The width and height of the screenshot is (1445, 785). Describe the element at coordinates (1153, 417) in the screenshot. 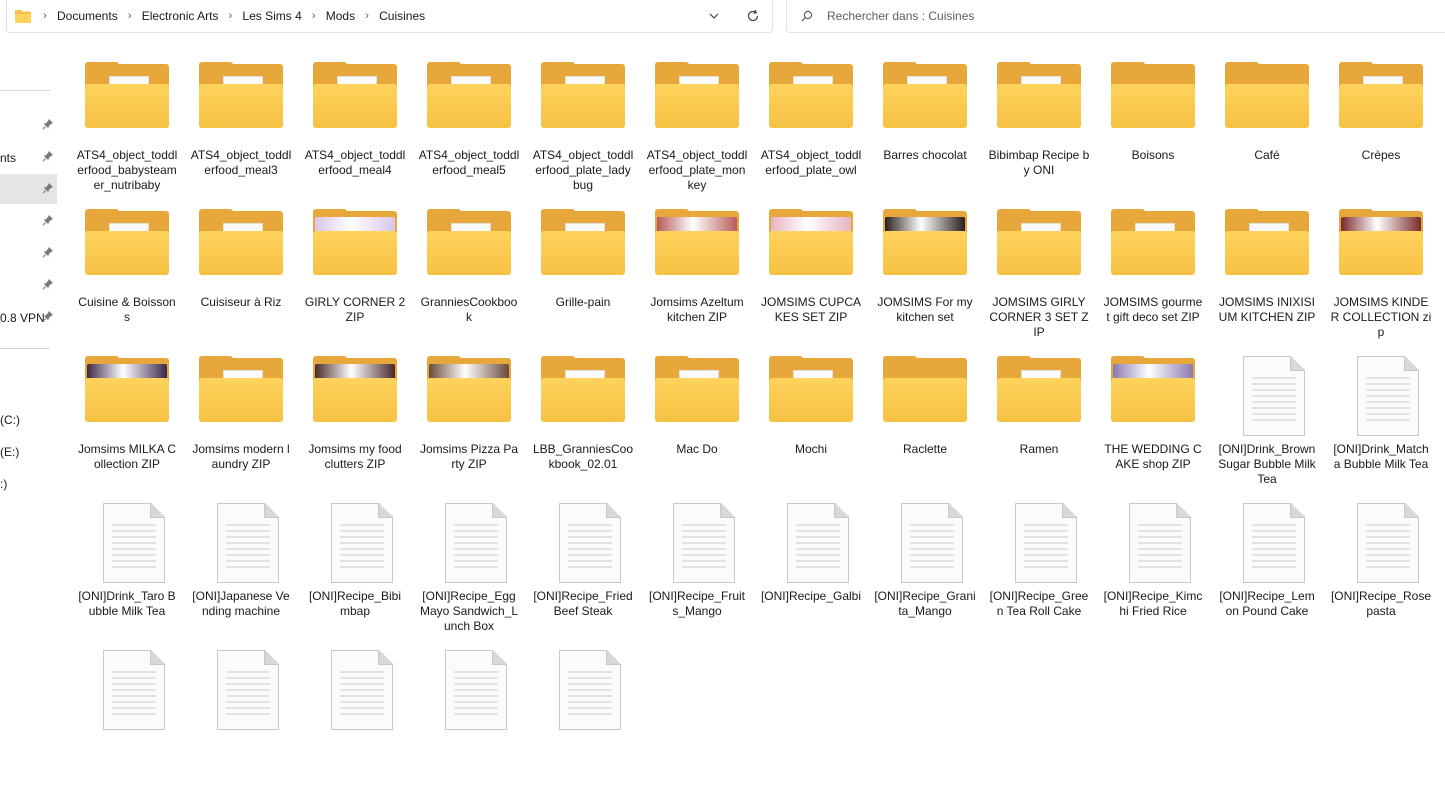

I see `folder-item: THE WEDDING CAKE shop ZIP` at that location.